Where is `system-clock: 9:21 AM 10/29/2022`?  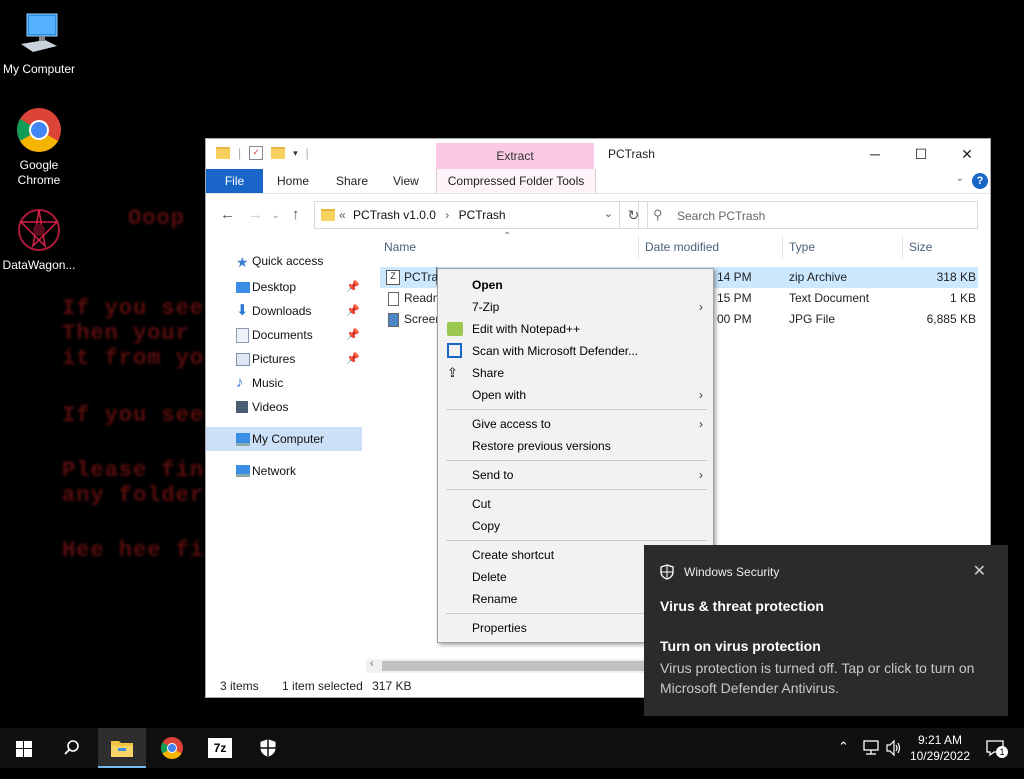 system-clock: 9:21 AM 10/29/2022 is located at coordinates (940, 748).